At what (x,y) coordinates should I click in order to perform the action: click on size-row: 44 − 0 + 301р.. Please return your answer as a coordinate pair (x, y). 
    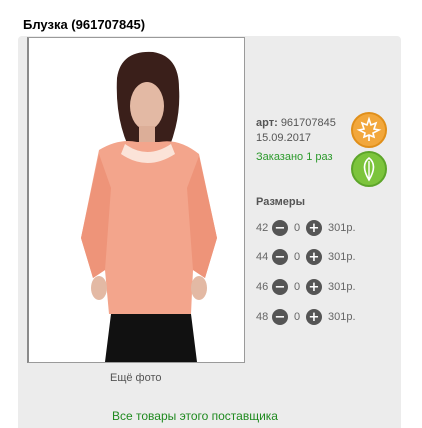
    Looking at the image, I should click on (306, 257).